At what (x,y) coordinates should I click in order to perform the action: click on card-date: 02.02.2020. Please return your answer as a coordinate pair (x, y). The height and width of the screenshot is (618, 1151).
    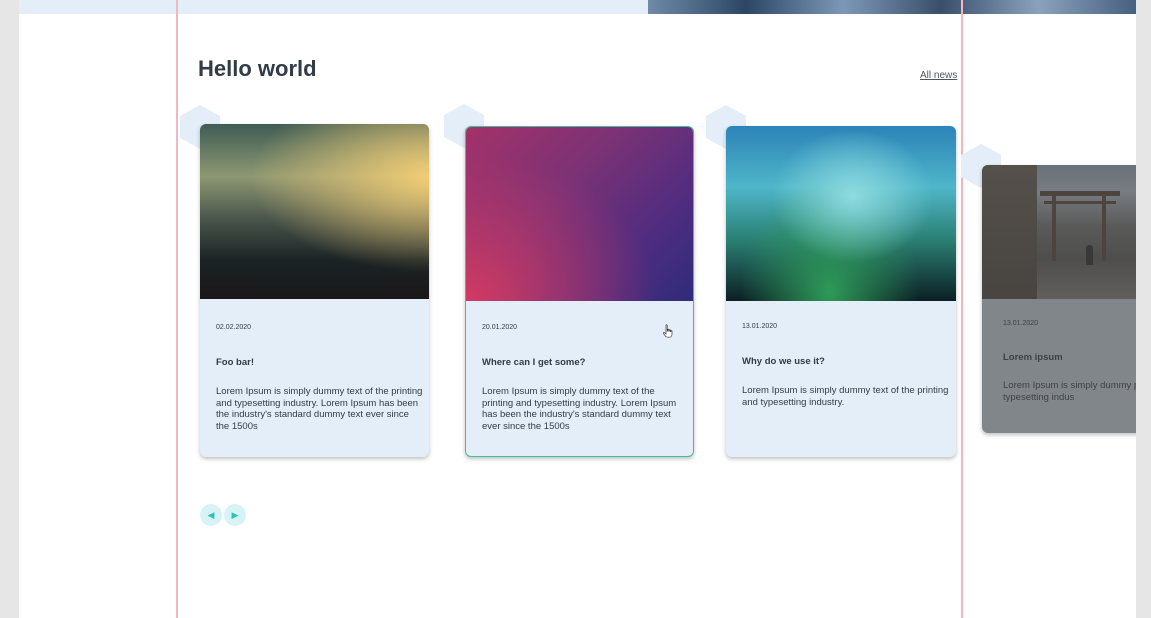
    Looking at the image, I should click on (234, 327).